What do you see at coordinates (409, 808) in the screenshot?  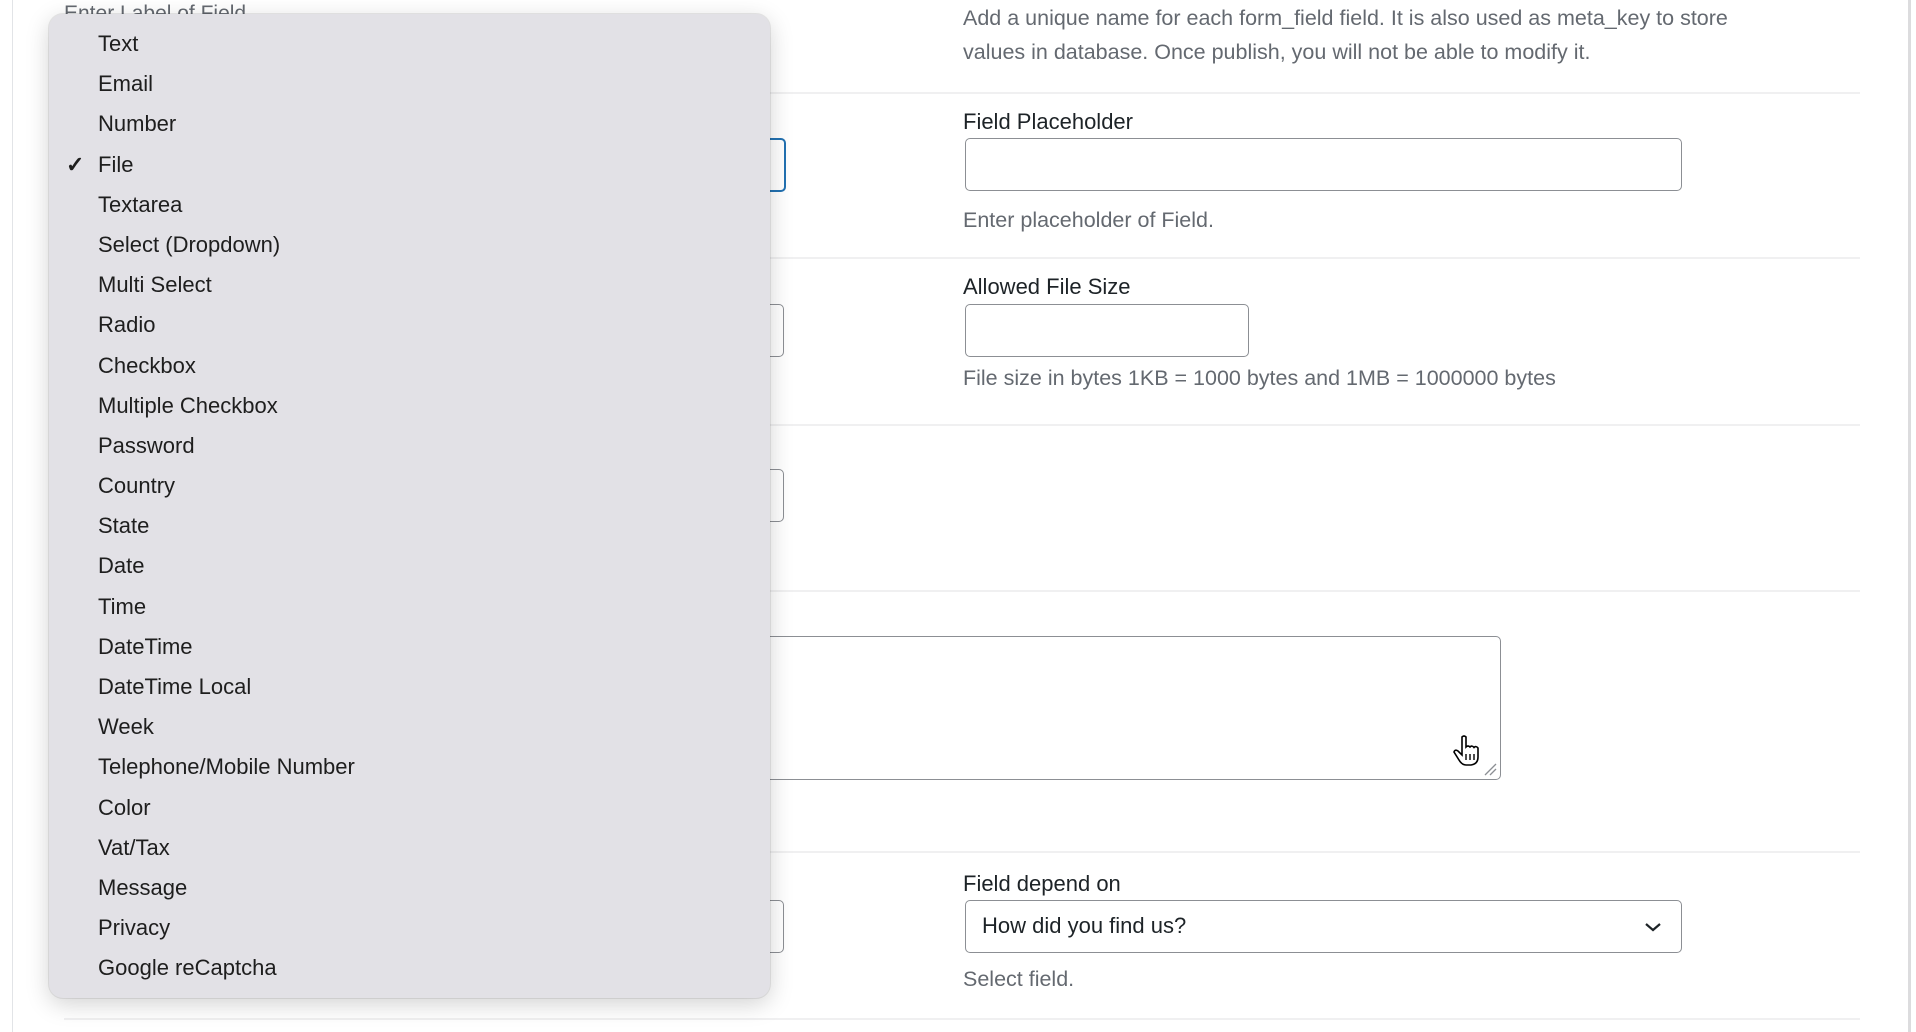 I see `menu-item-color: Color` at bounding box center [409, 808].